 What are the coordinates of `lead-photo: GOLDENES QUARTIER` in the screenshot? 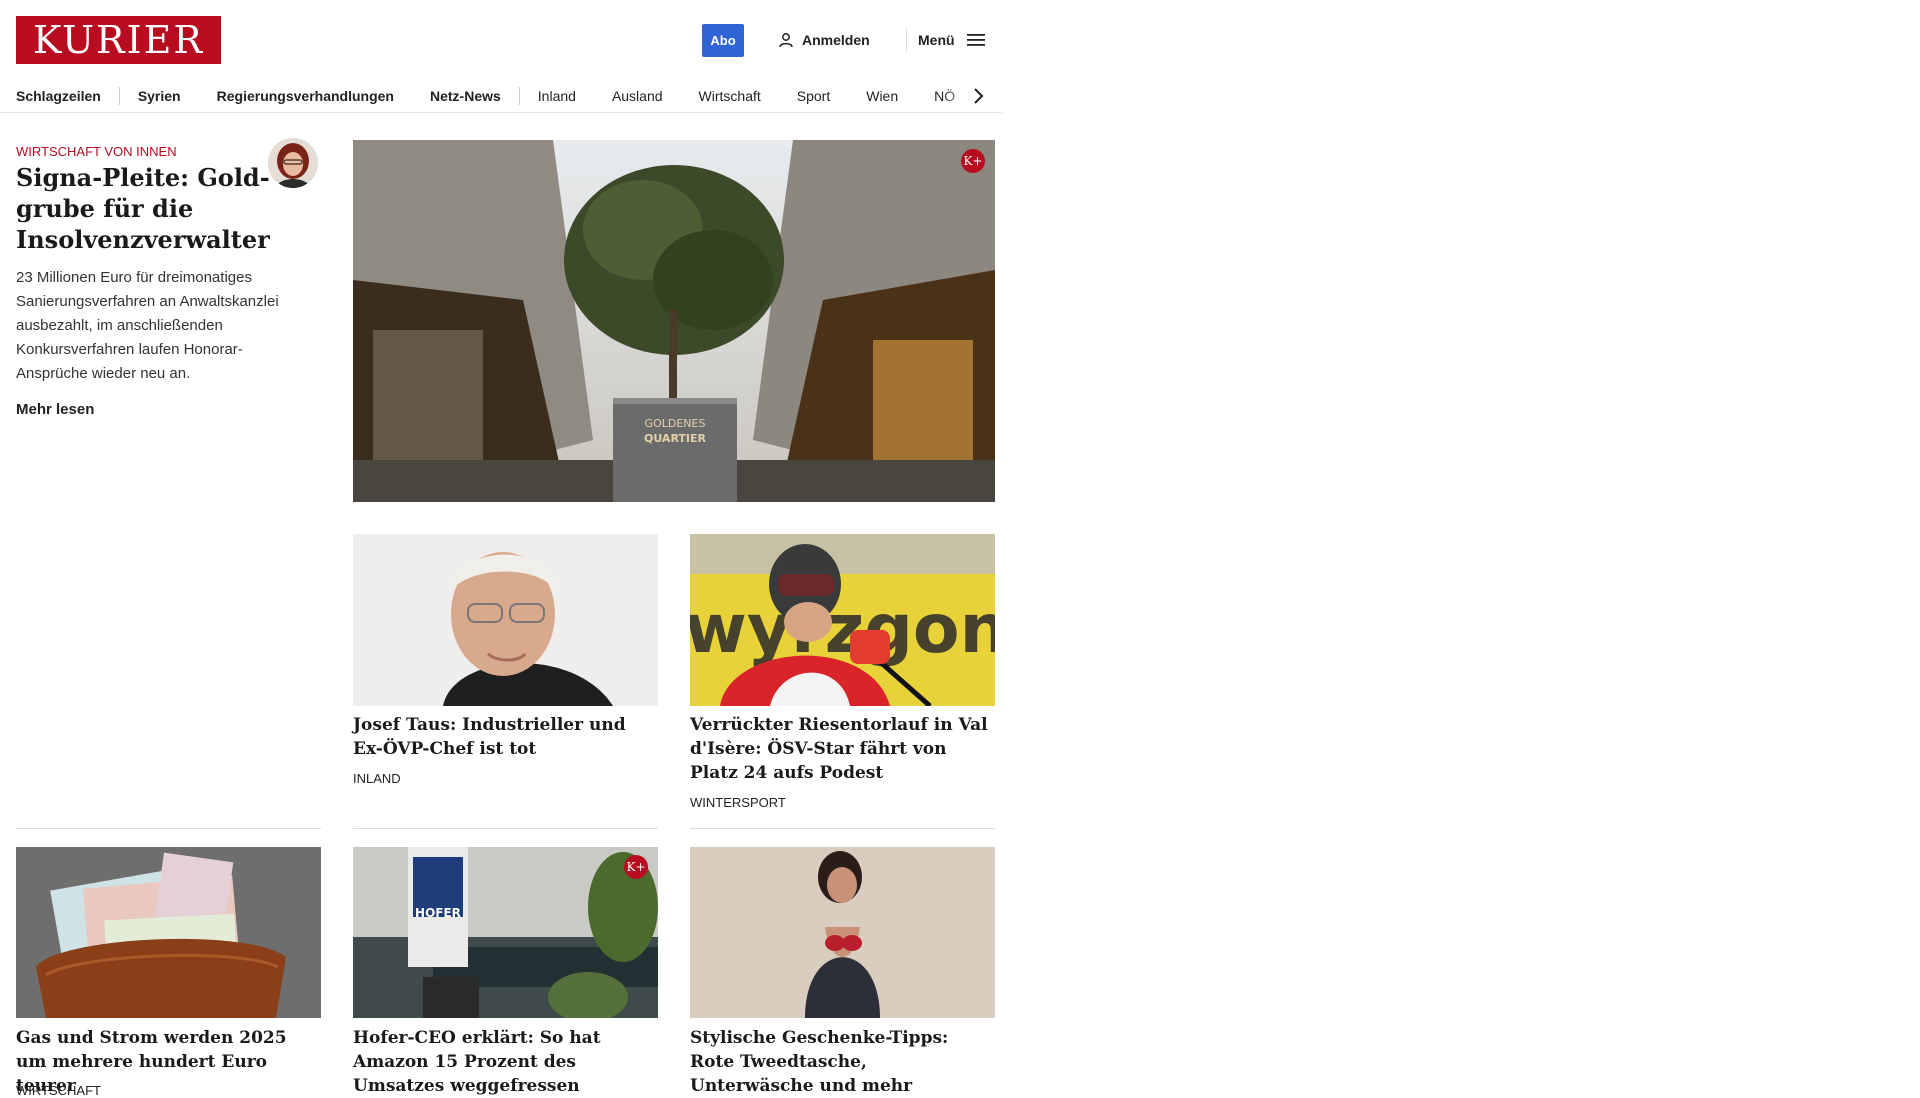 It's located at (674, 321).